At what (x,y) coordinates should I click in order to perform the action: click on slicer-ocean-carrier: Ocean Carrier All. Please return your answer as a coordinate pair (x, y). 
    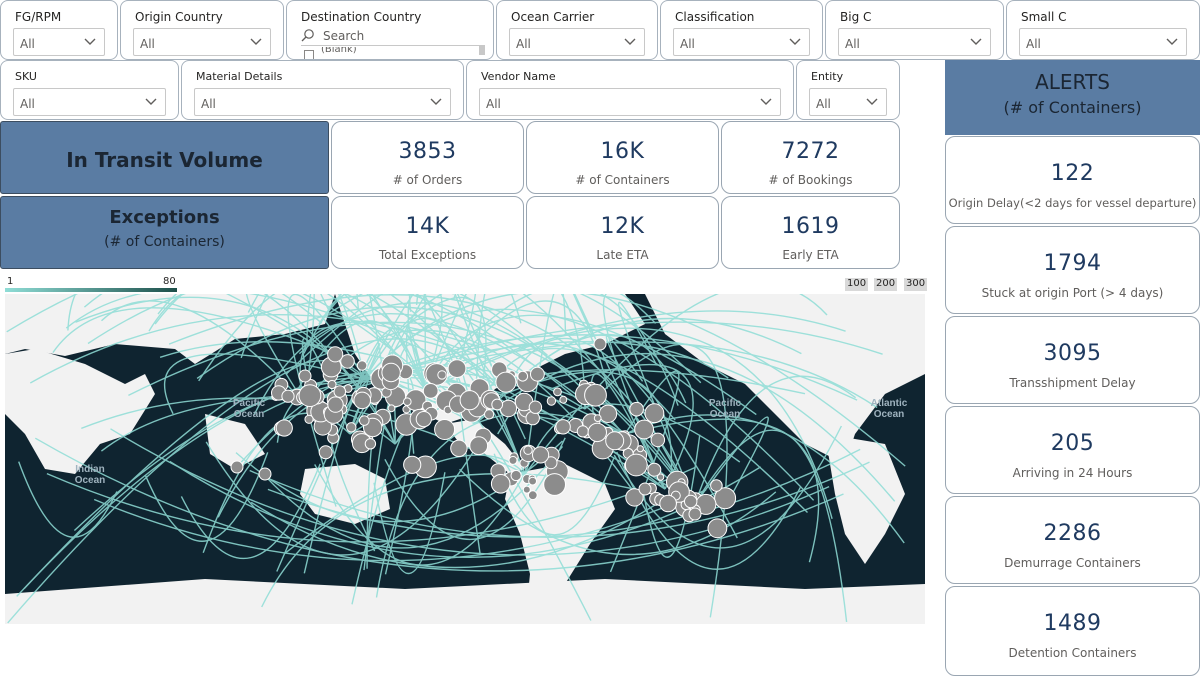
    Looking at the image, I should click on (577, 30).